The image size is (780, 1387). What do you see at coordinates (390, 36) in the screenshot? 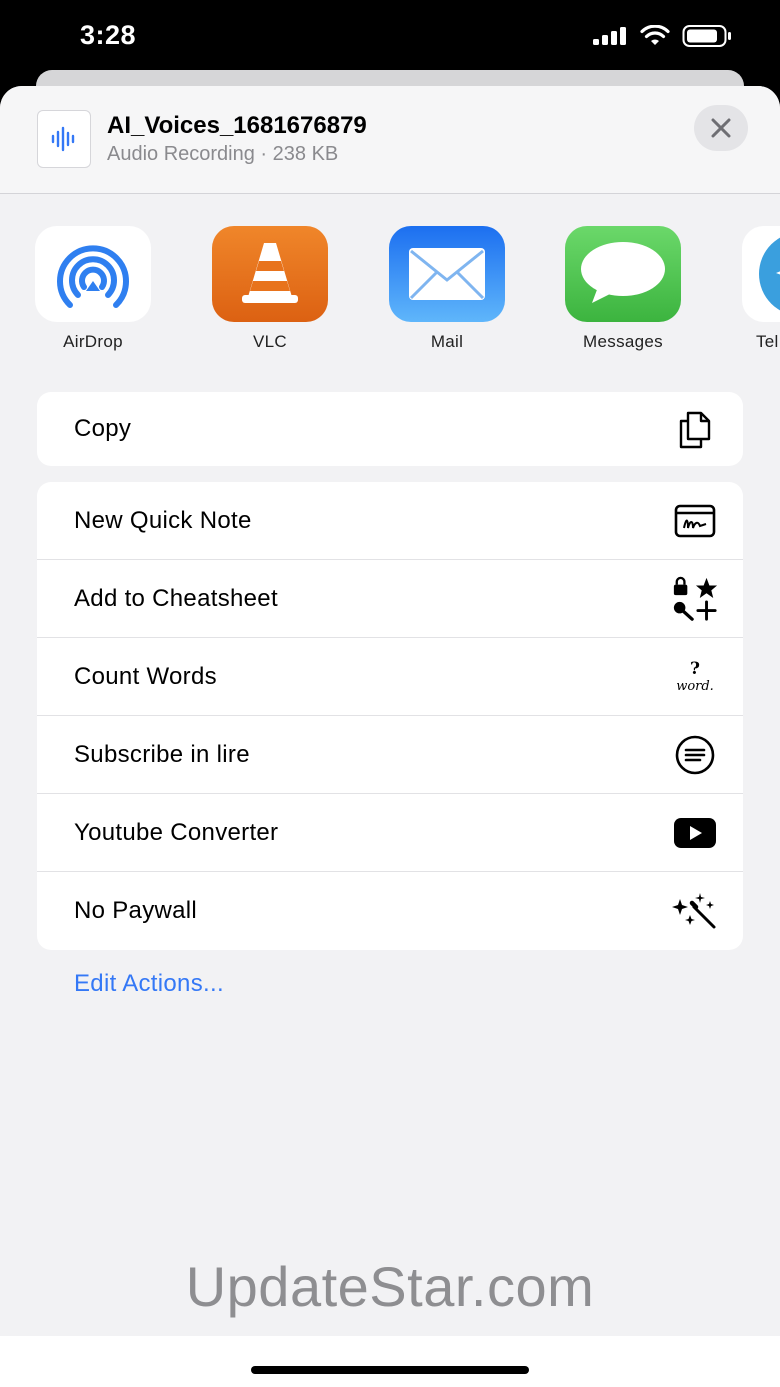
I see `status-bar: 3:28` at bounding box center [390, 36].